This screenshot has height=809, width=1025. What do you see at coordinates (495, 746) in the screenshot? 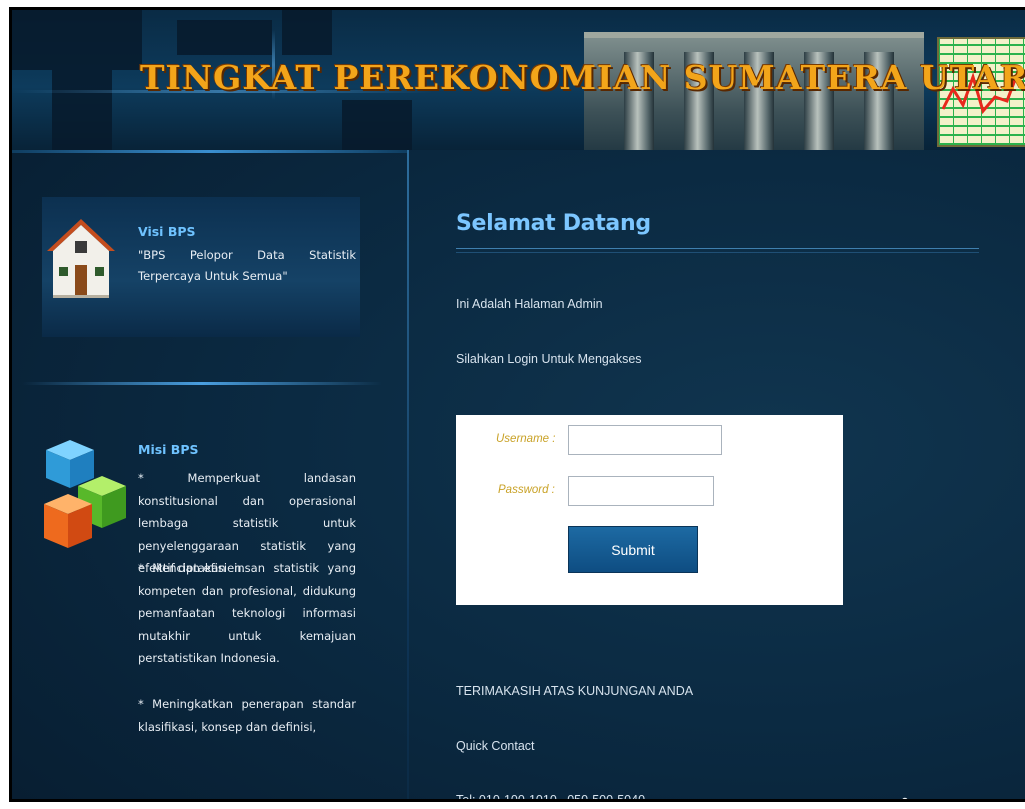
I see `quick-contact-heading: Quick Contact` at bounding box center [495, 746].